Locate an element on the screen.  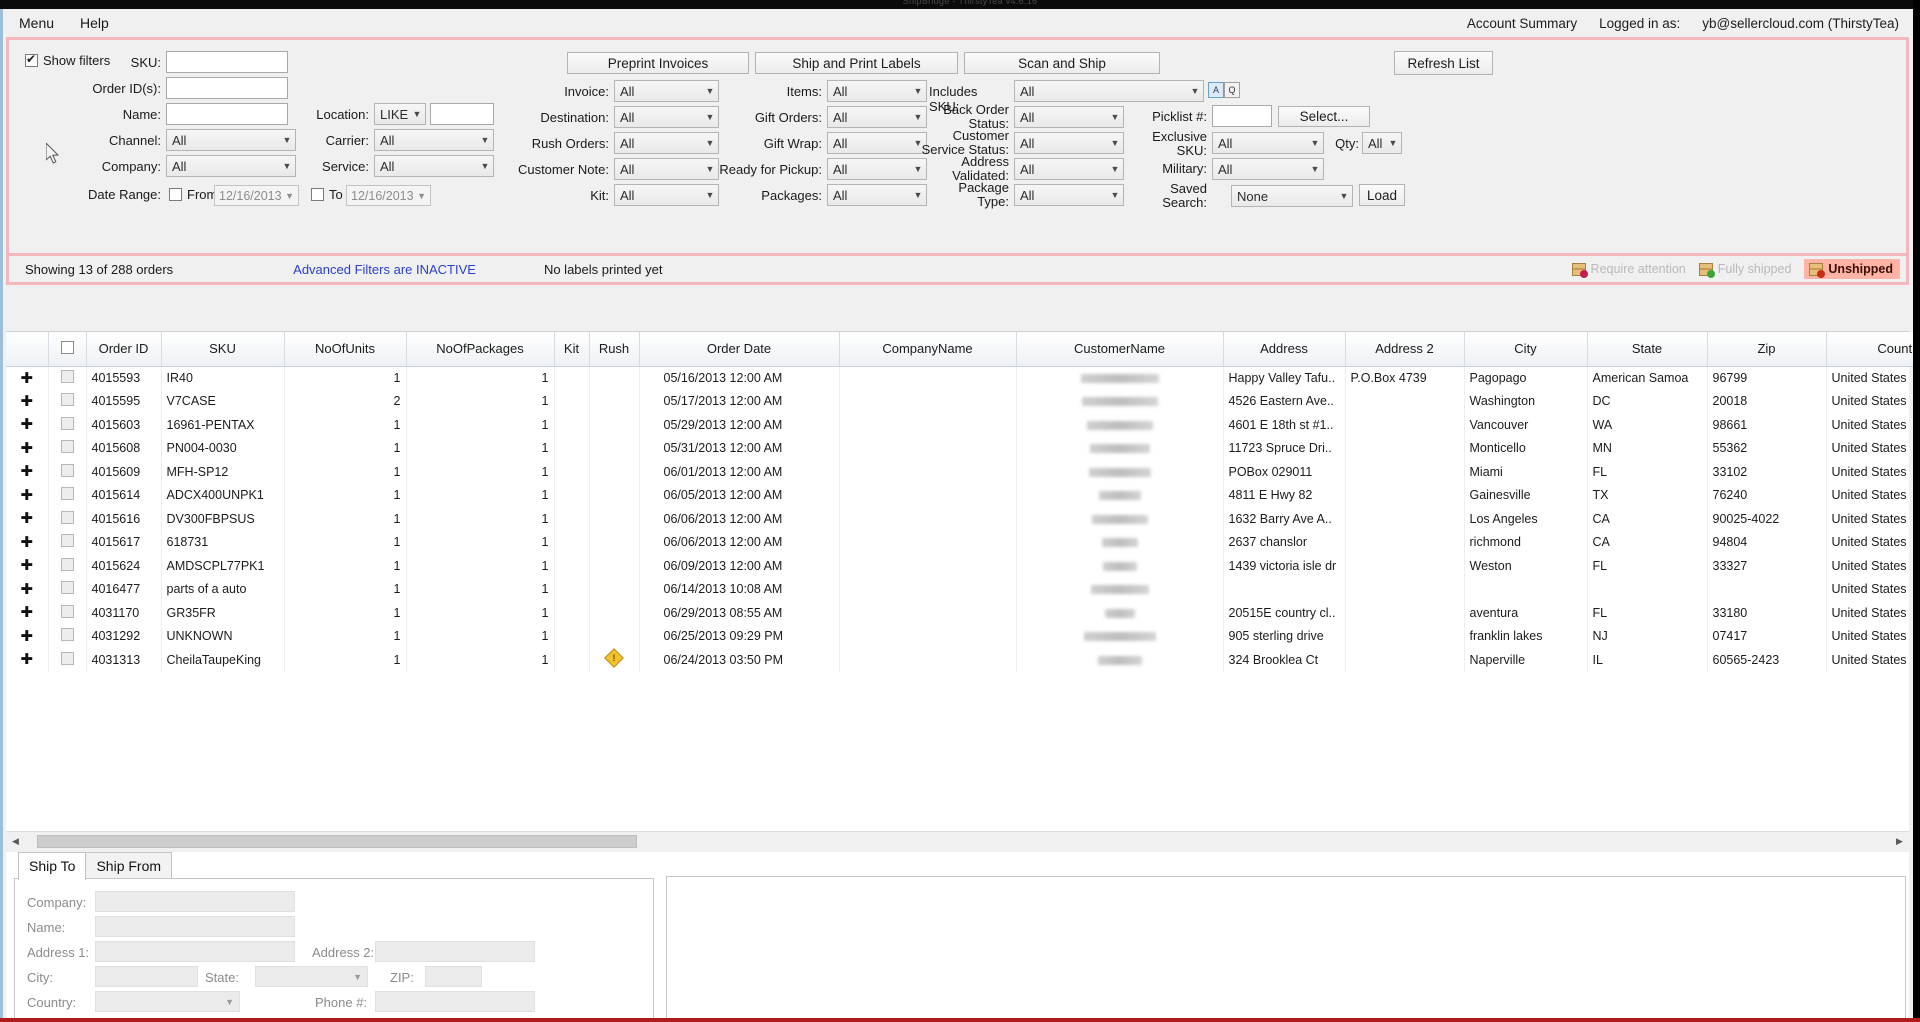
cell-order-id: 4015624 is located at coordinates (124, 566).